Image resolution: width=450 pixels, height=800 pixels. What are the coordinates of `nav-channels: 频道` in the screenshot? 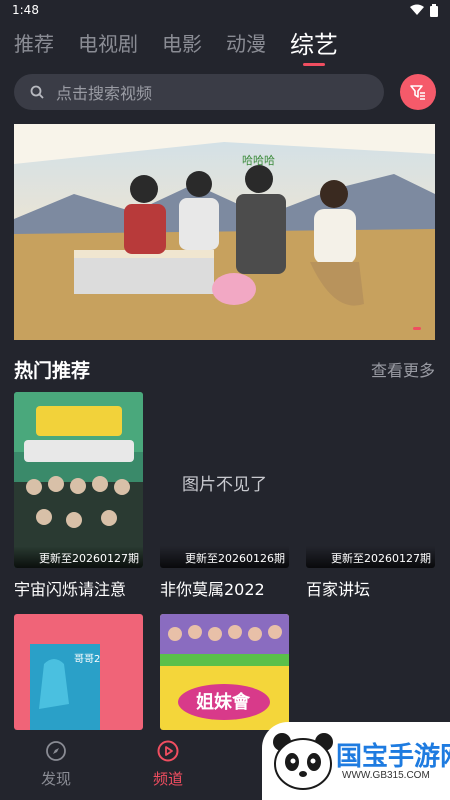 It's located at (168, 765).